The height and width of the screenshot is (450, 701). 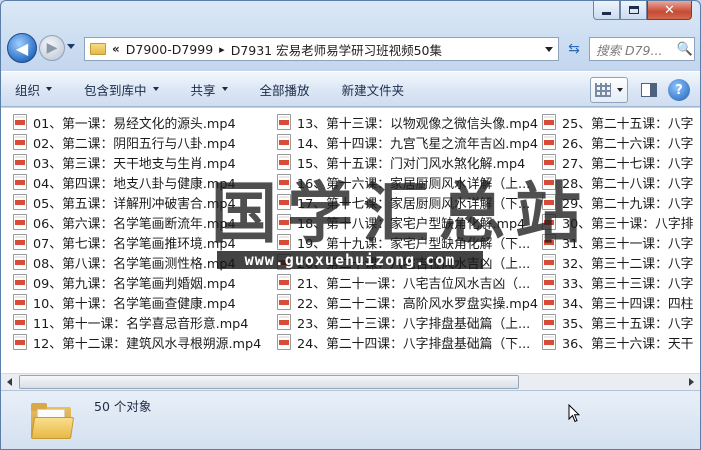 What do you see at coordinates (137, 282) in the screenshot?
I see `file-item: 09、第九课：名学笔画判婚姻.mp4` at bounding box center [137, 282].